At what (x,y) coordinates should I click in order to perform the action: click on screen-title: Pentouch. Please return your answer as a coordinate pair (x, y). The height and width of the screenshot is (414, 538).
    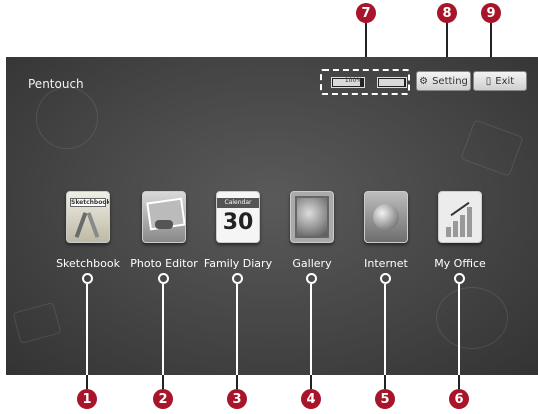
    Looking at the image, I should click on (56, 84).